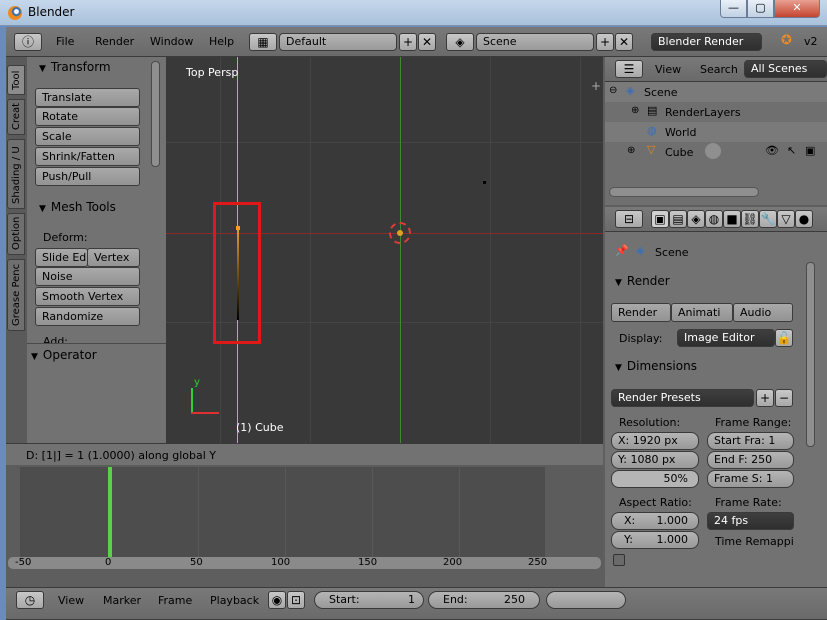 The height and width of the screenshot is (620, 827). What do you see at coordinates (760, 9) in the screenshot?
I see `maximize-button: ▢` at bounding box center [760, 9].